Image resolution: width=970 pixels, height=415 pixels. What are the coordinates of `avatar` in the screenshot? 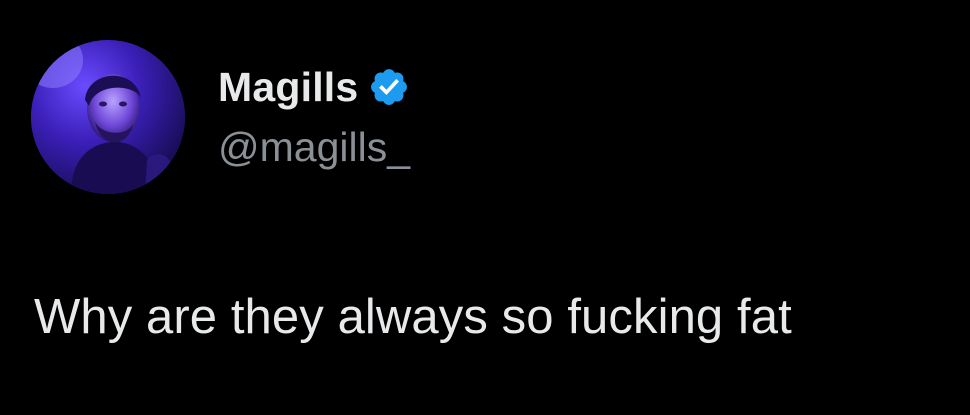 It's located at (108, 117).